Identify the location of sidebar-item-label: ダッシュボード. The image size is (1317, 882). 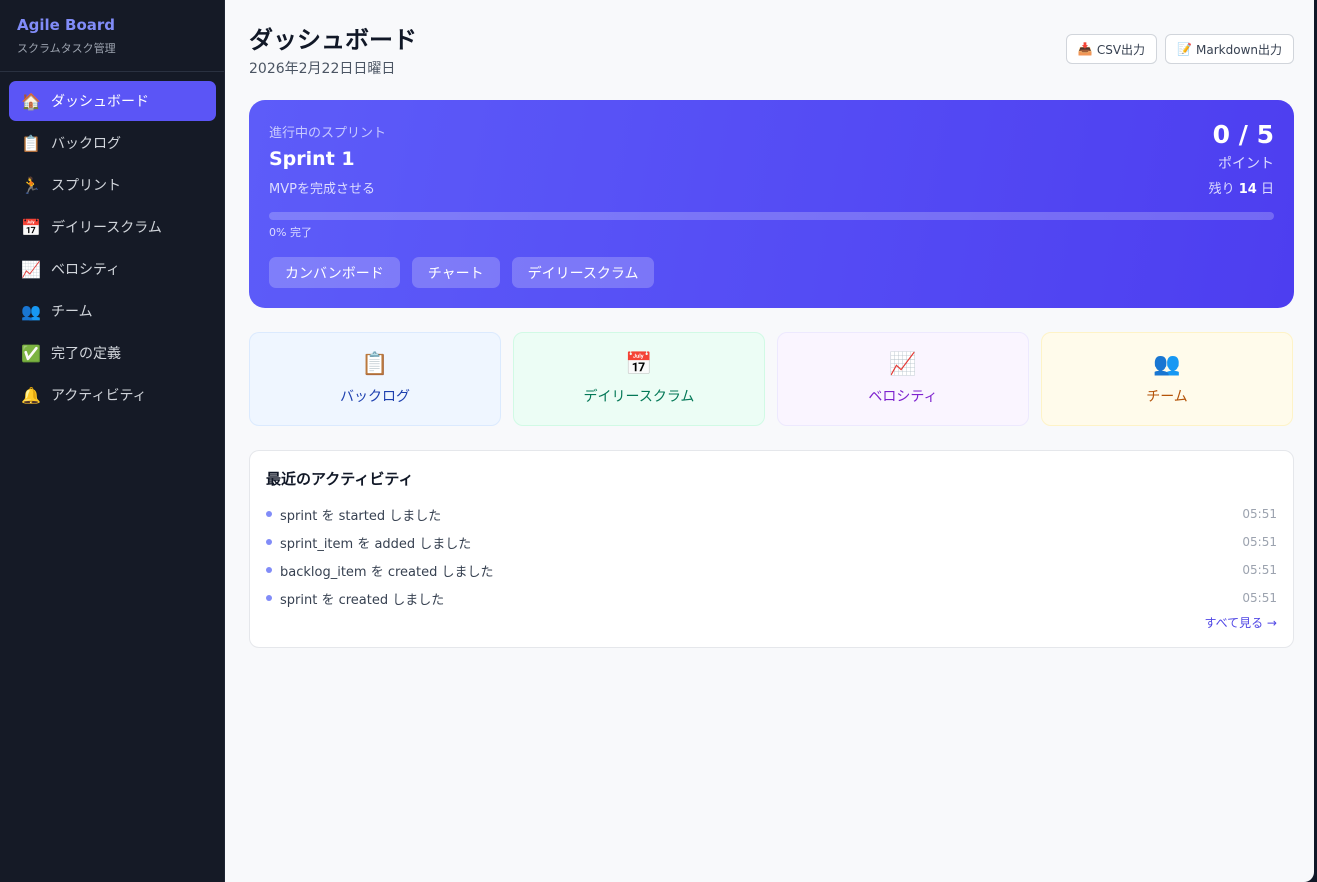
(100, 102).